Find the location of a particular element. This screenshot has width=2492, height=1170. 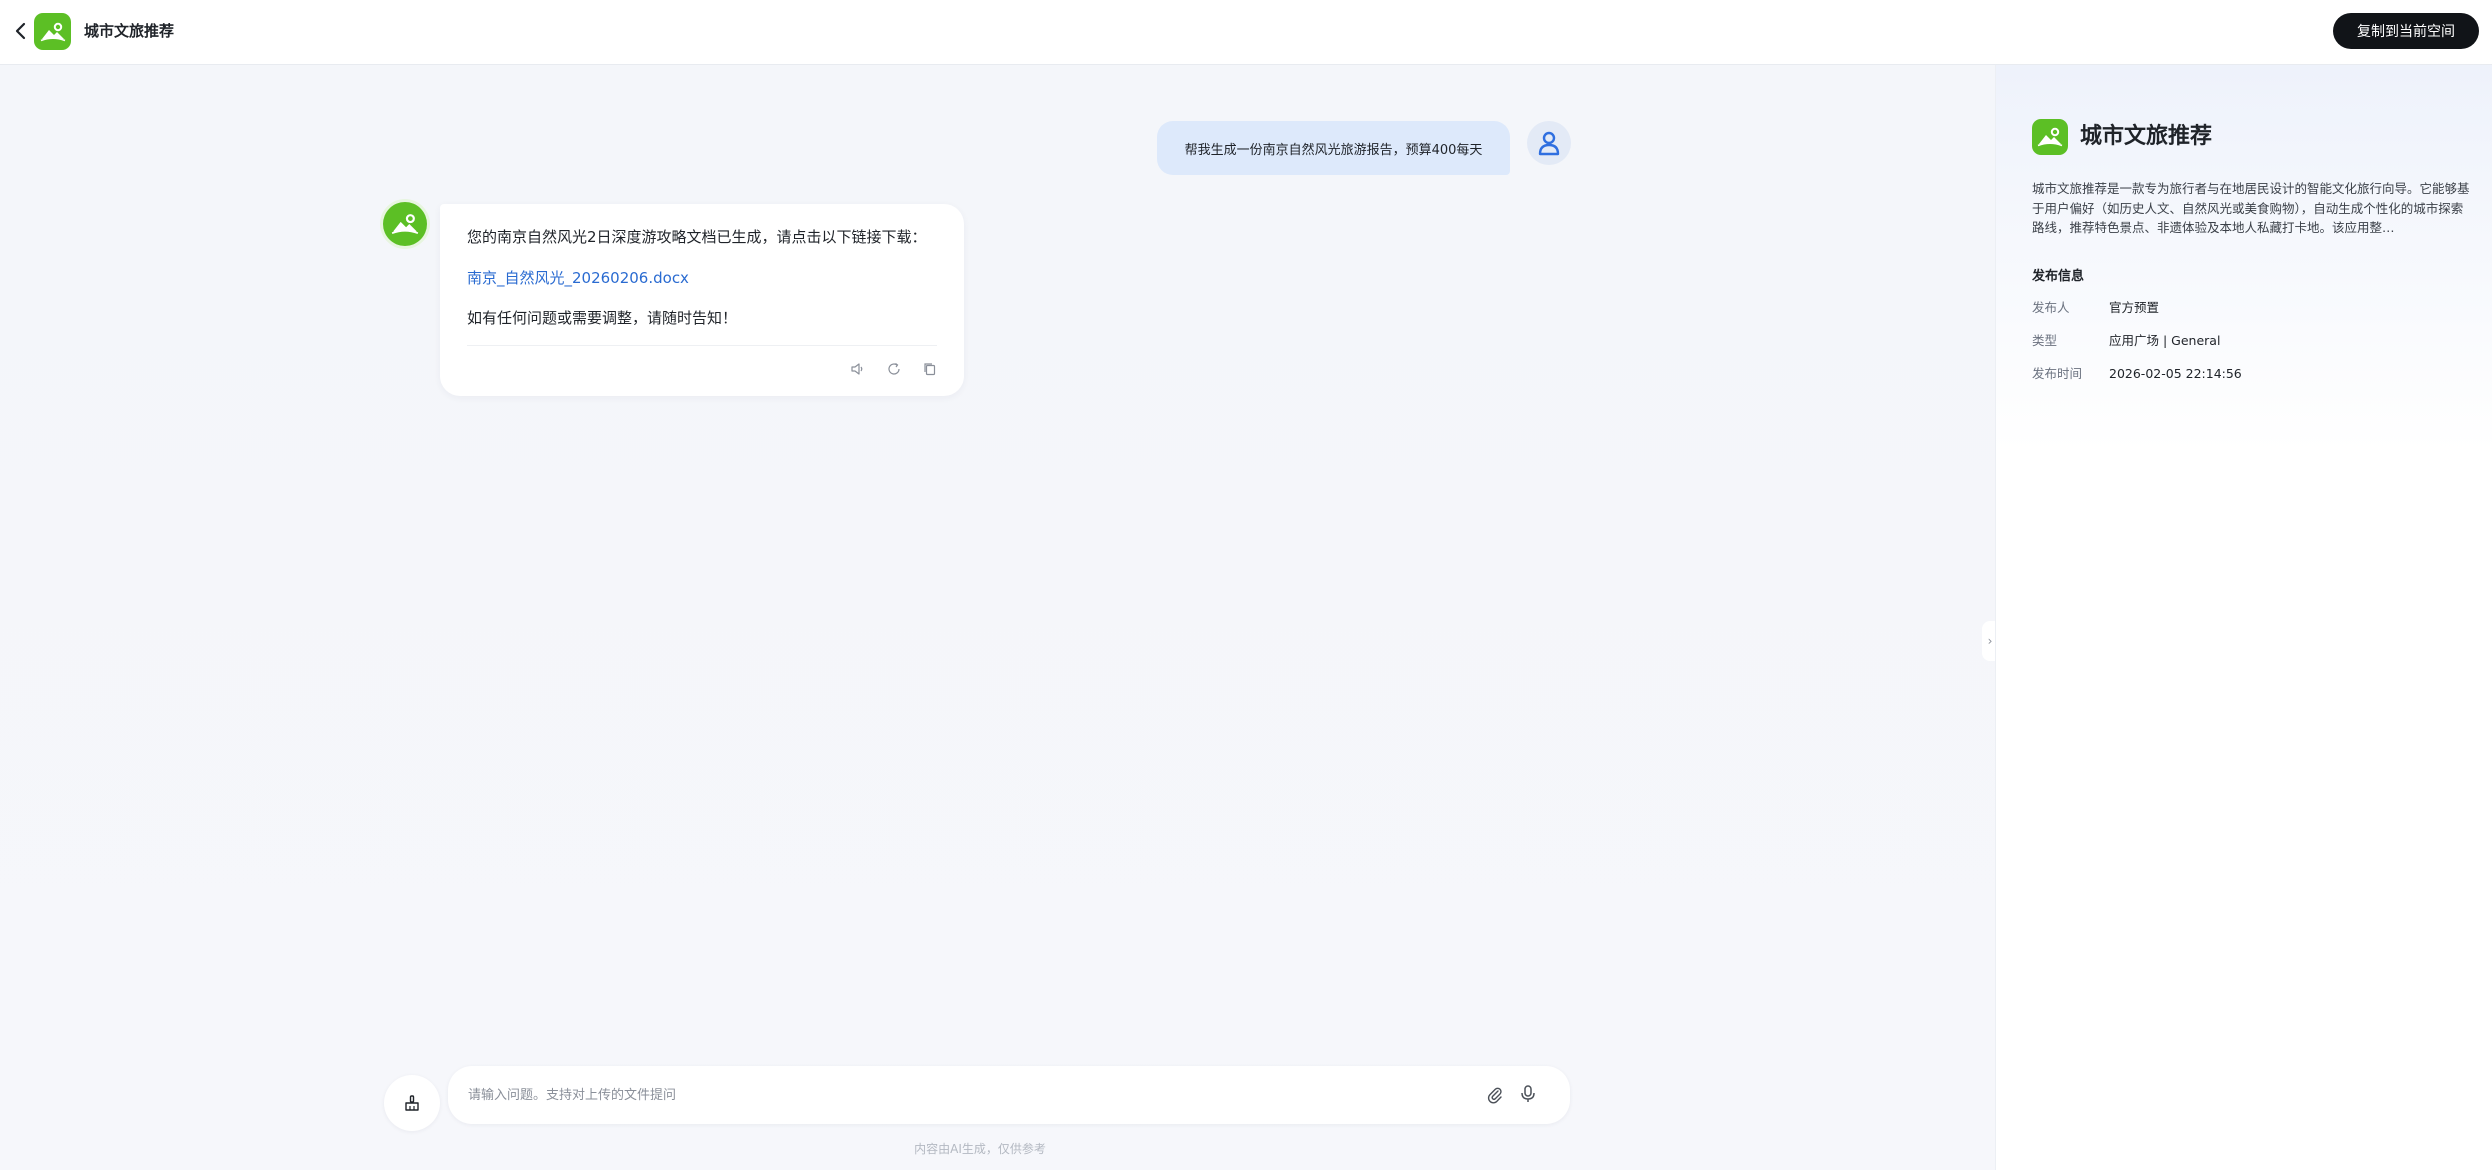

page-title: 城市文旅推荐 is located at coordinates (129, 31).